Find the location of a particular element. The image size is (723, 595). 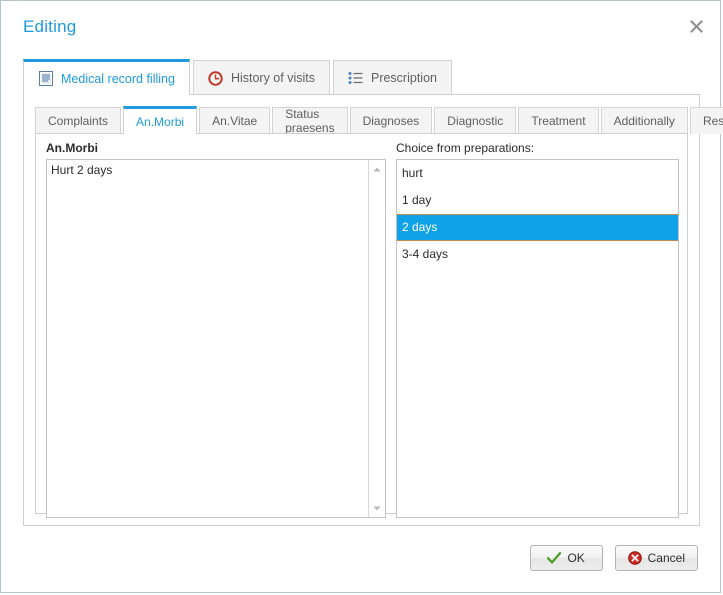

tab-treatment: Treatment is located at coordinates (558, 120).